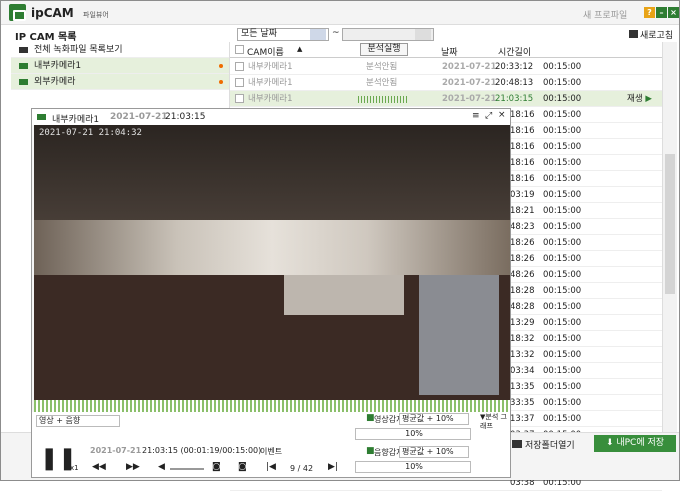 This screenshot has width=680, height=491. What do you see at coordinates (120, 82) in the screenshot?
I see `camera-item-external: 외부카메라` at bounding box center [120, 82].